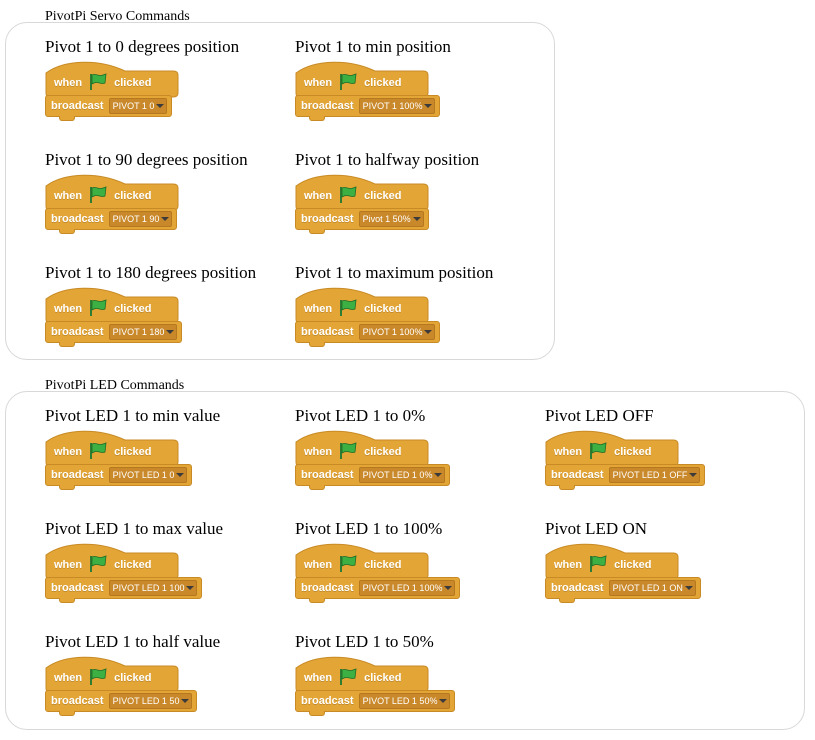  What do you see at coordinates (402, 588) in the screenshot?
I see `broadcast-message-value: PIVOT LED 1 100%` at bounding box center [402, 588].